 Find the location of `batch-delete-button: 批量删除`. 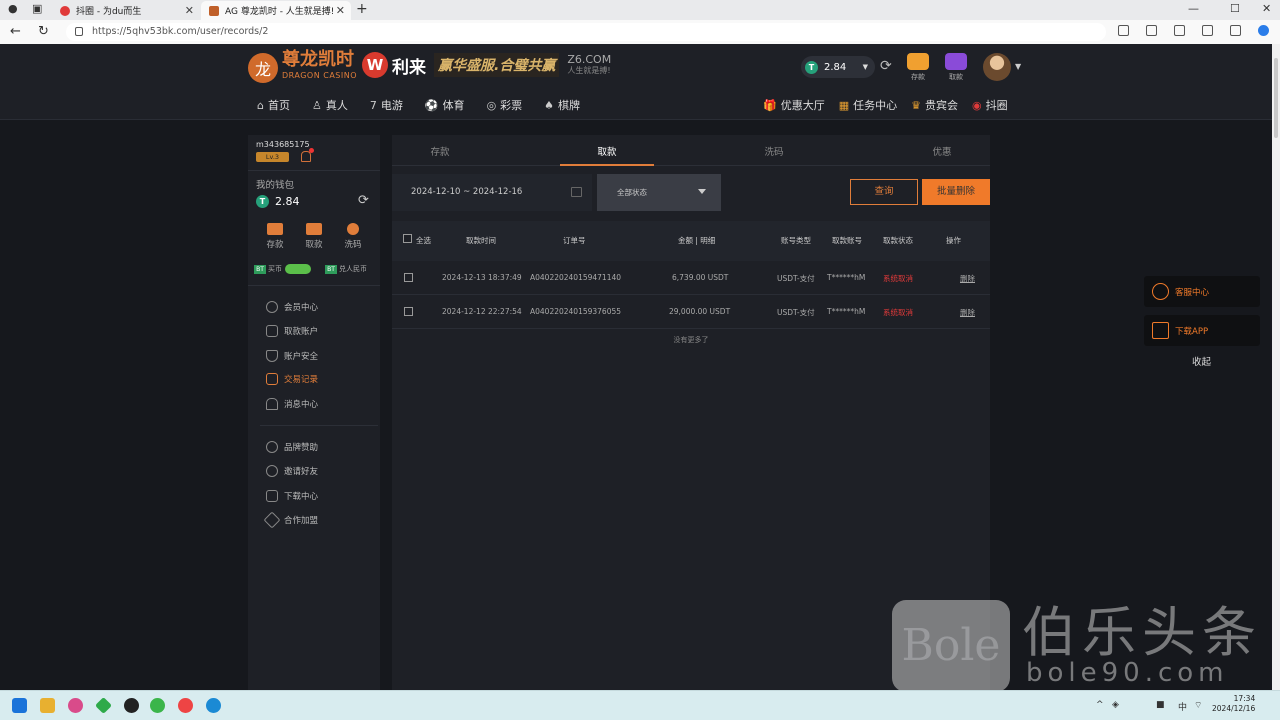

batch-delete-button: 批量删除 is located at coordinates (956, 192).